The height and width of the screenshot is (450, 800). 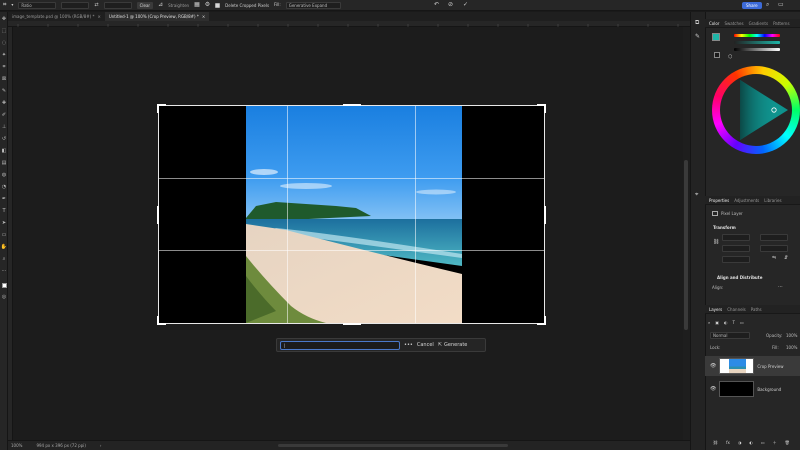 I want to click on delete-cropped-checkbox, so click(x=218, y=5).